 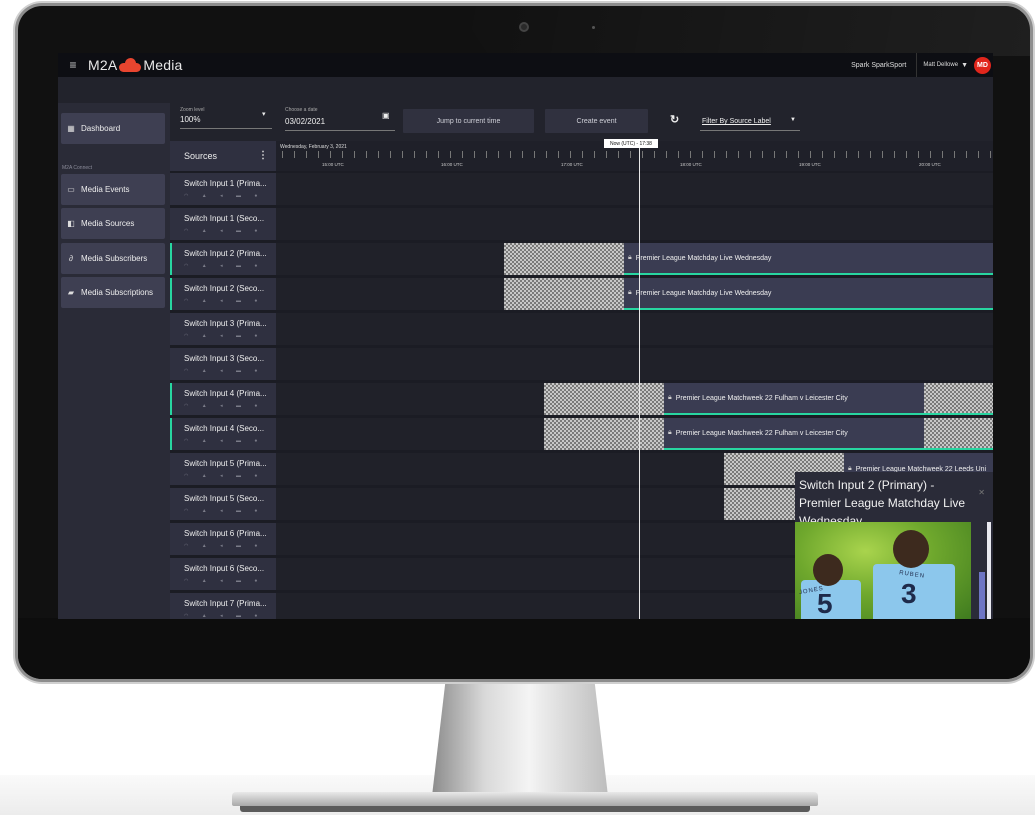 I want to click on sidebar-item-dashboard: ▦ Dashboard, so click(x=113, y=128).